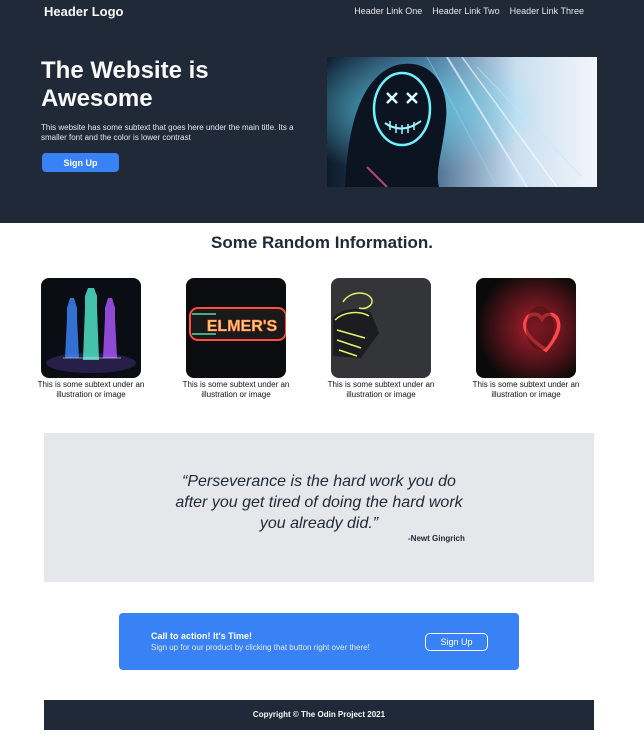 The image size is (644, 752). What do you see at coordinates (388, 11) in the screenshot?
I see `nav-link-one: Header Link One` at bounding box center [388, 11].